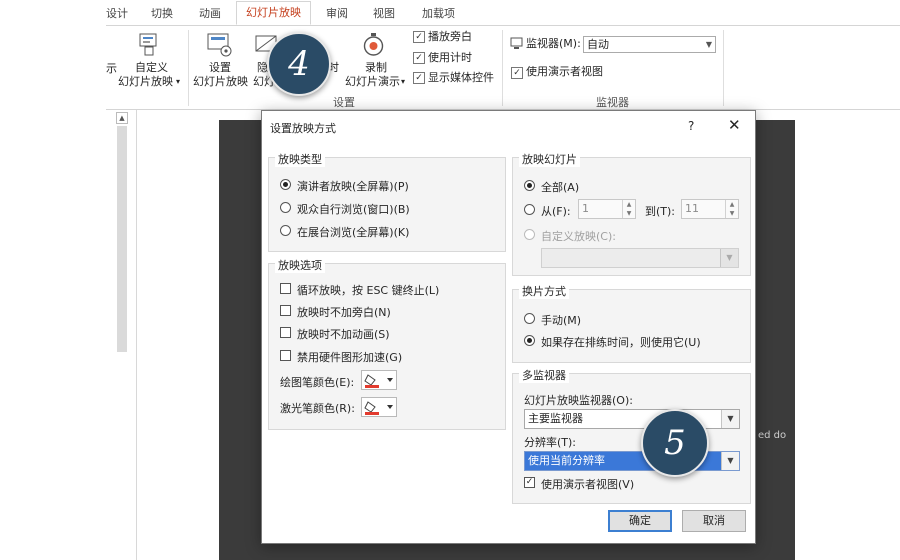 The width and height of the screenshot is (900, 560). I want to click on resolution-label: 分辨率(T):, so click(550, 442).